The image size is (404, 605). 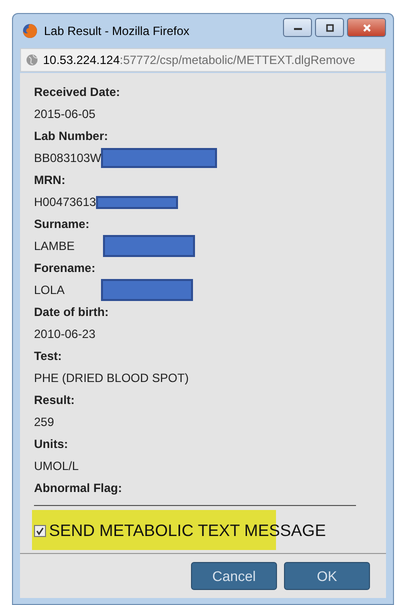 I want to click on field-label: Test:, so click(x=48, y=356).